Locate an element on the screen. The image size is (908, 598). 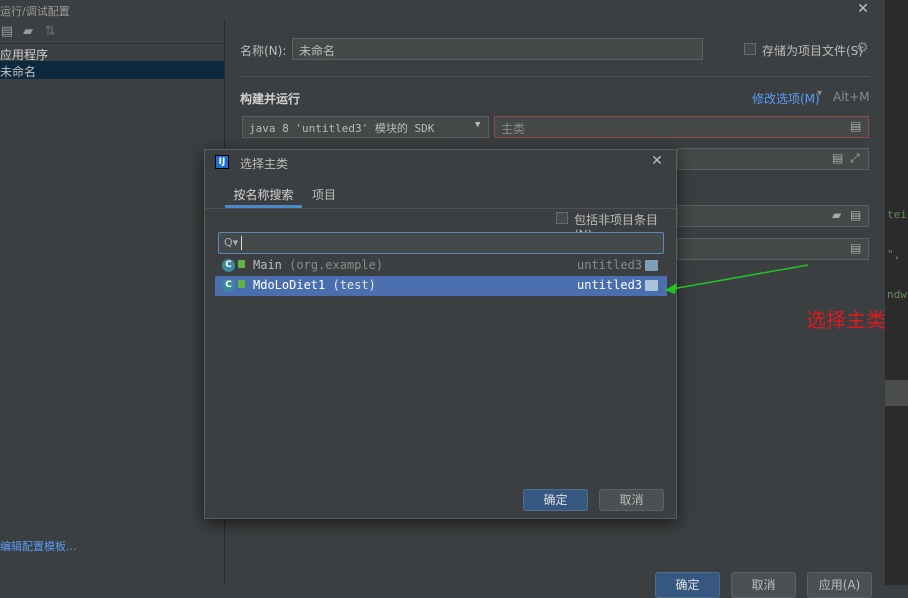
arrow-head is located at coordinates (671, 288).